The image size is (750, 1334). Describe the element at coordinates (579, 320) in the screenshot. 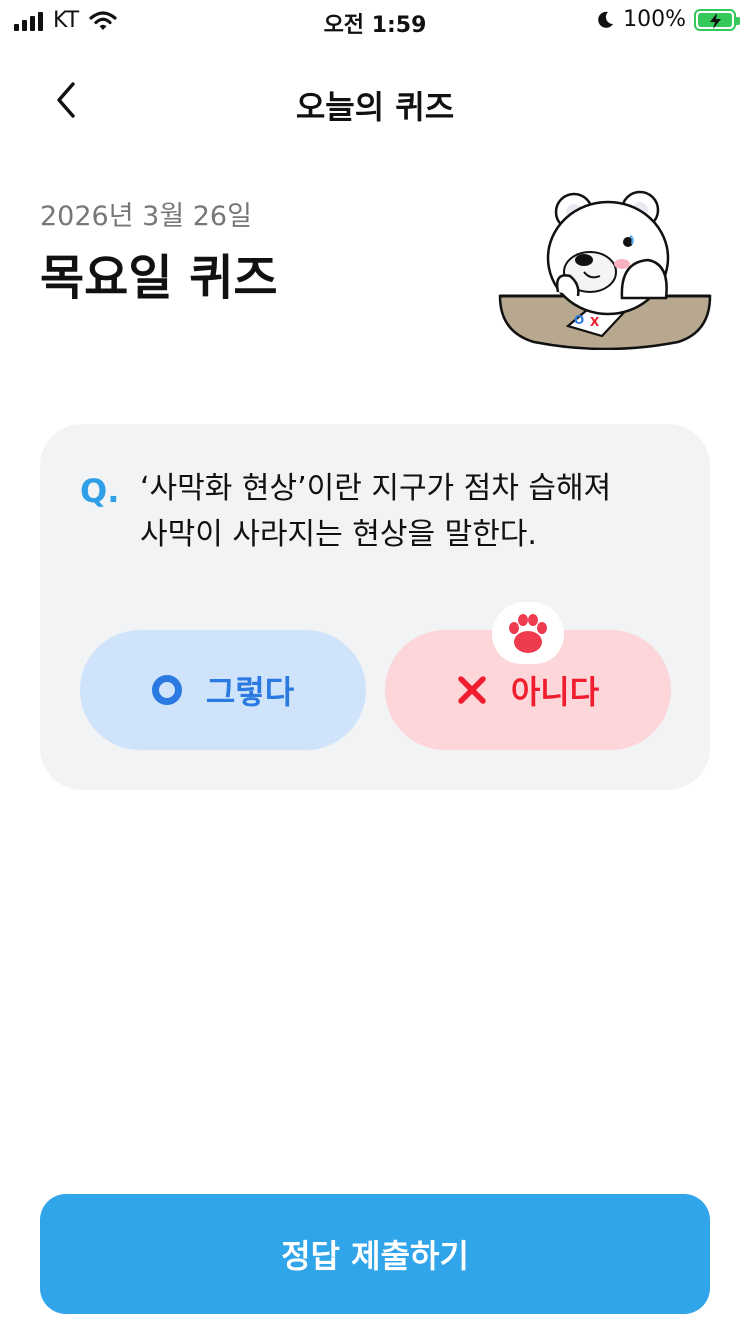

I see `card-mark-o: O` at that location.